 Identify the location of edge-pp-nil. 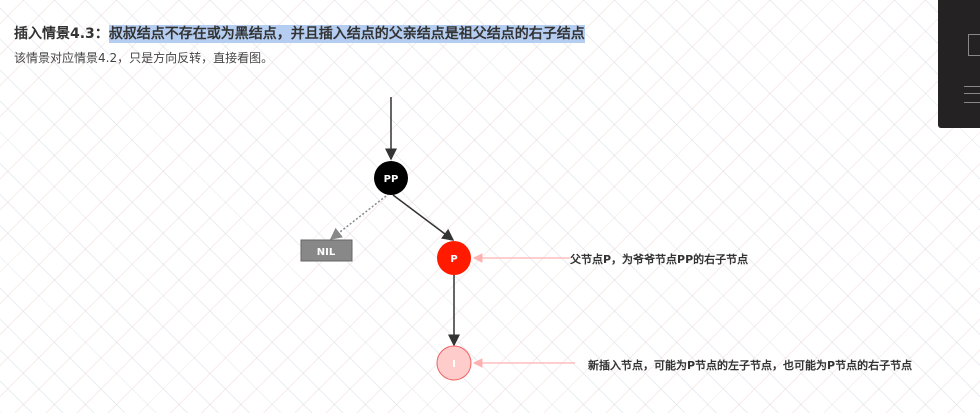
(358, 217).